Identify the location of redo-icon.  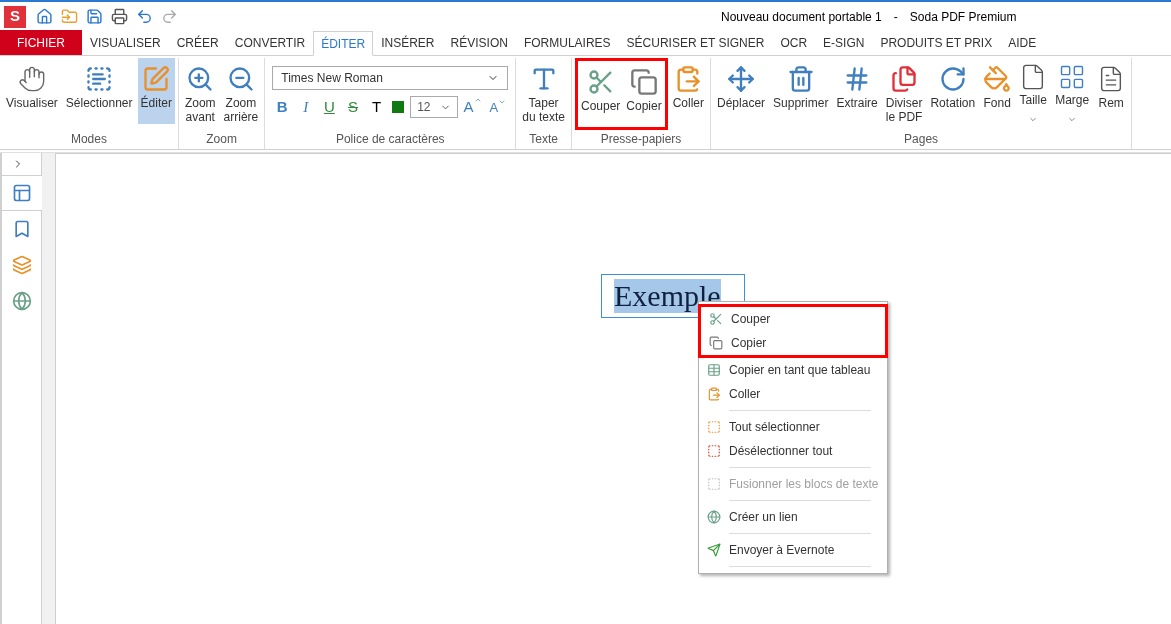
(169, 16).